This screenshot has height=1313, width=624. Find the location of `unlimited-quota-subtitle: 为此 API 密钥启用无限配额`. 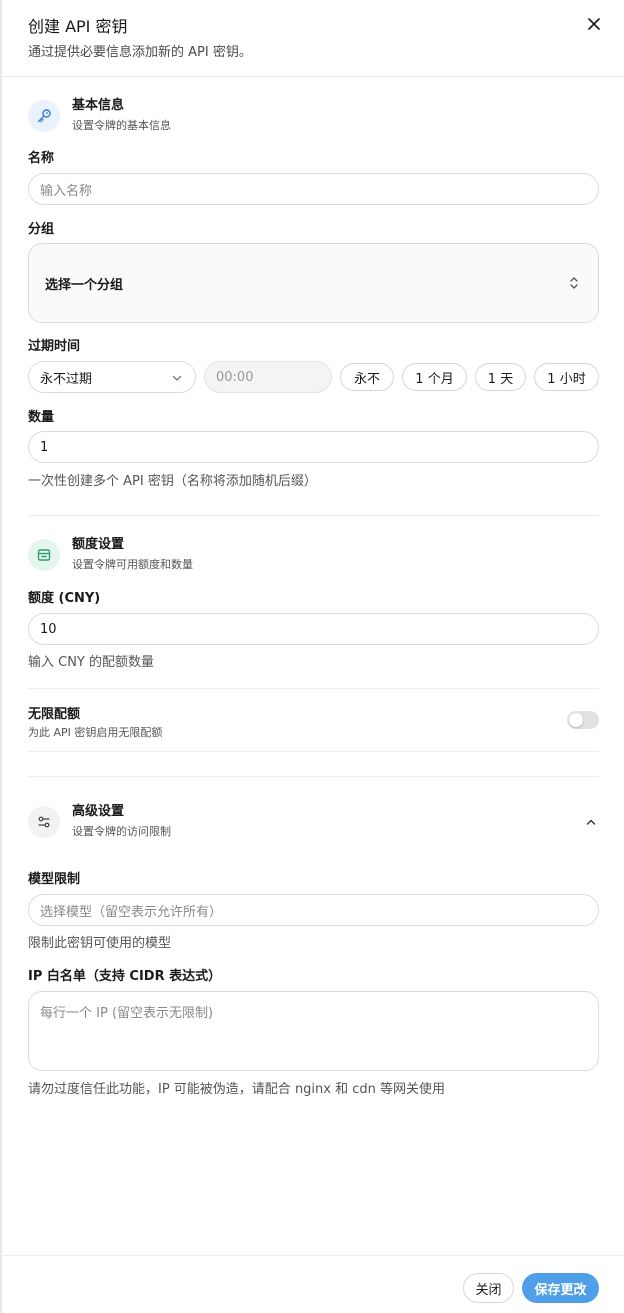

unlimited-quota-subtitle: 为此 API 密钥启用无限配额 is located at coordinates (95, 732).